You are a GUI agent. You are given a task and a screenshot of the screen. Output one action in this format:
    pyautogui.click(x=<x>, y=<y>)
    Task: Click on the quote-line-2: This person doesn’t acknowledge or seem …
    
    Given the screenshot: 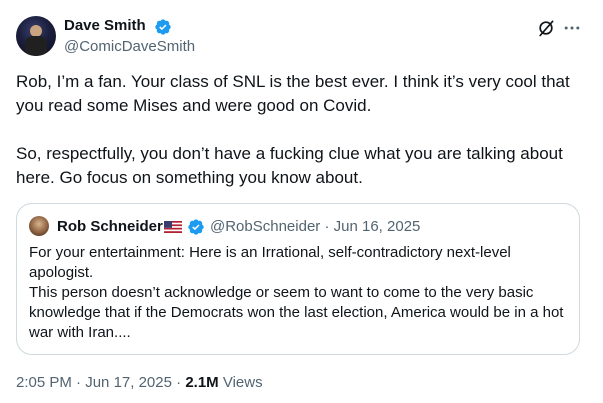 What is the action you would take?
    pyautogui.click(x=296, y=312)
    